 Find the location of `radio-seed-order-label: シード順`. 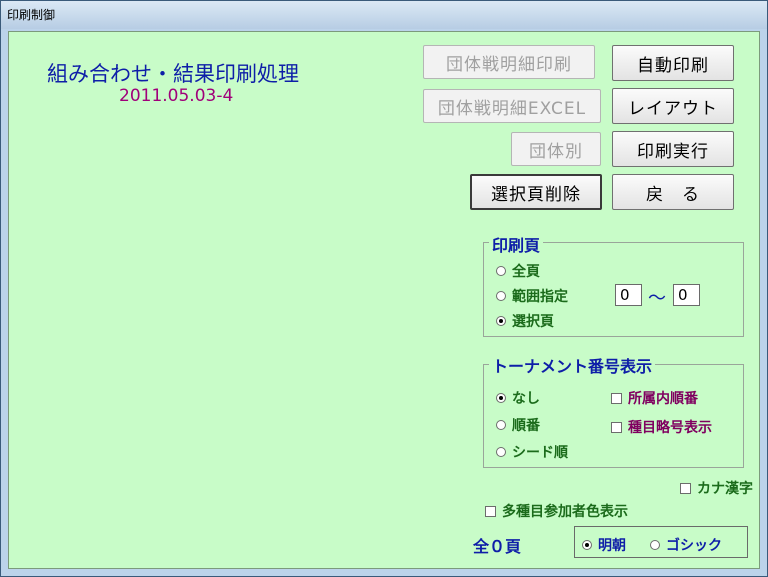

radio-seed-order-label: シード順 is located at coordinates (540, 453).